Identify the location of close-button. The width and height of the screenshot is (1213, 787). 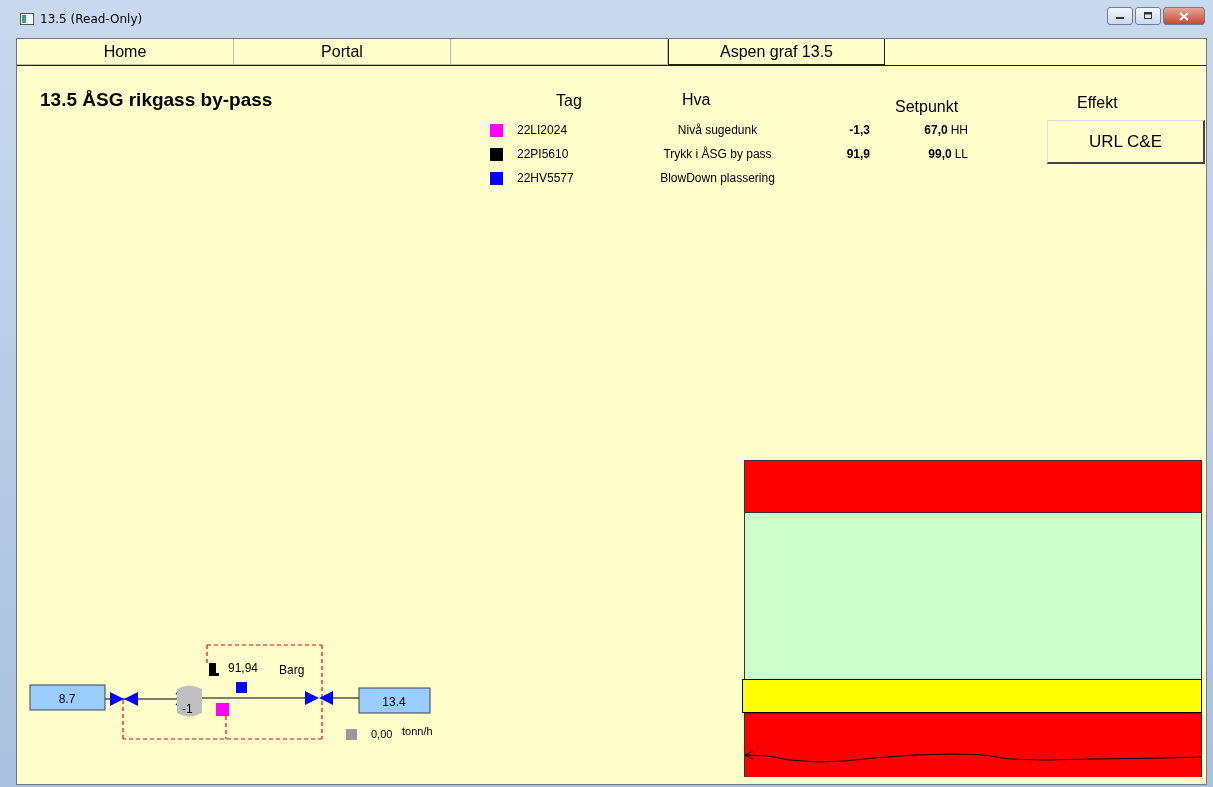
(1184, 16).